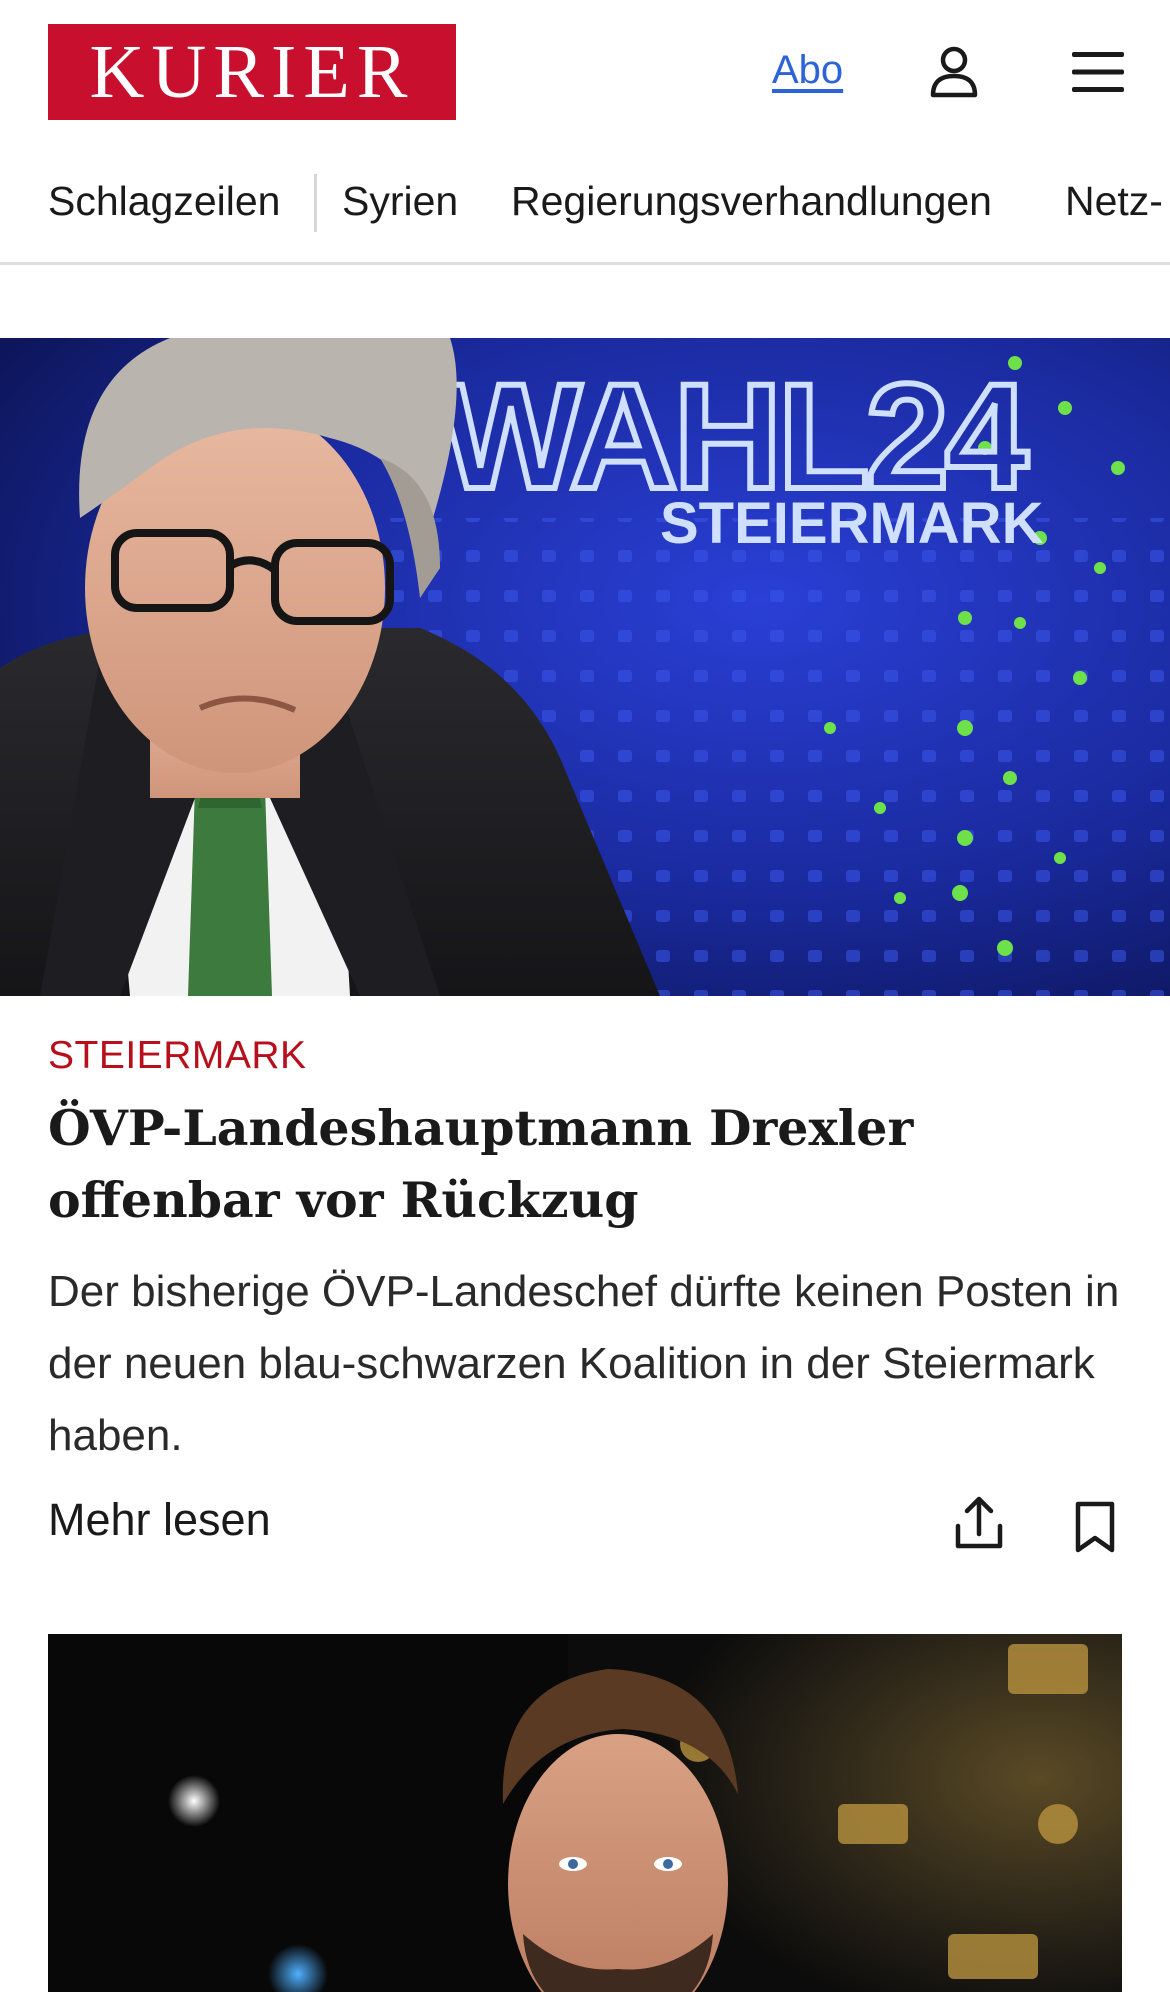 The width and height of the screenshot is (1170, 1992). I want to click on nav-item-regierungsverhandlungen: Regierungsverhandlungen, so click(751, 201).